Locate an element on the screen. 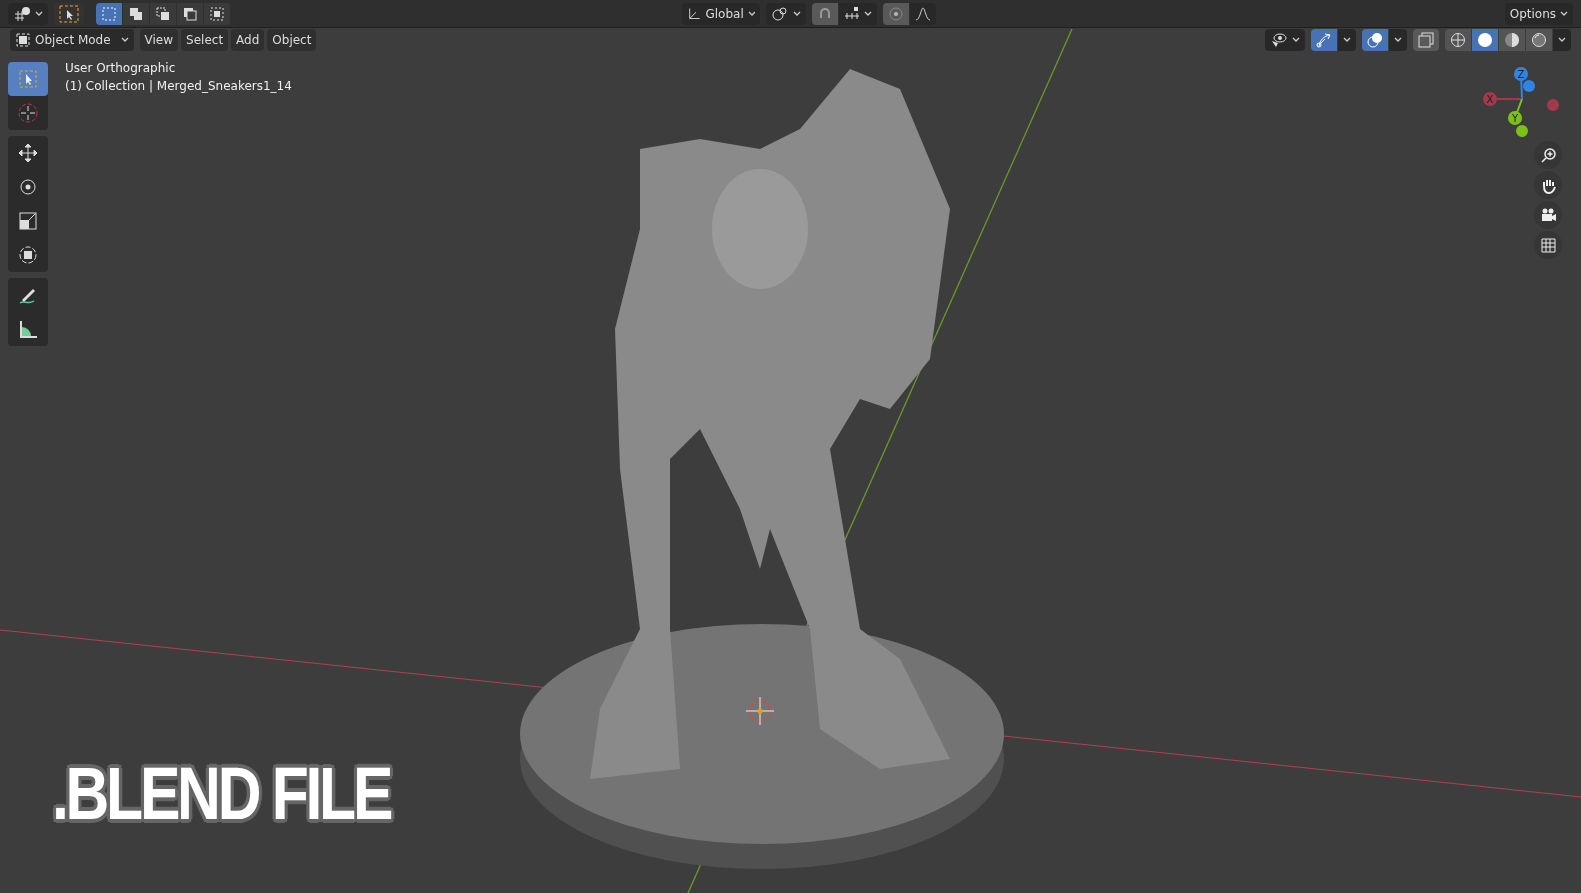 The image size is (1581, 893). mode-dropdown: Object Mode is located at coordinates (72, 40).